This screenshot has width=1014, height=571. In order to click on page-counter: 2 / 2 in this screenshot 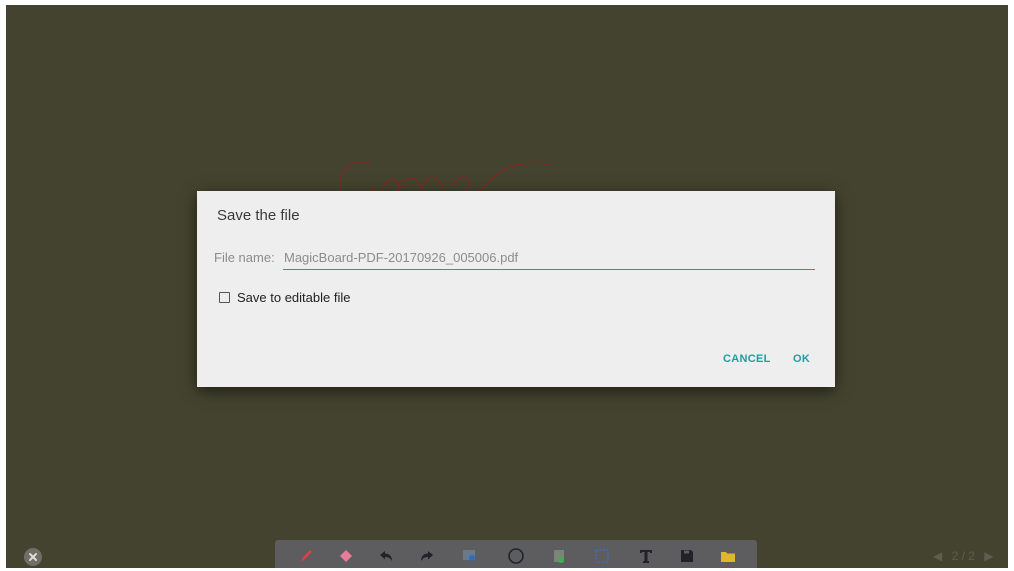, I will do `click(963, 556)`.